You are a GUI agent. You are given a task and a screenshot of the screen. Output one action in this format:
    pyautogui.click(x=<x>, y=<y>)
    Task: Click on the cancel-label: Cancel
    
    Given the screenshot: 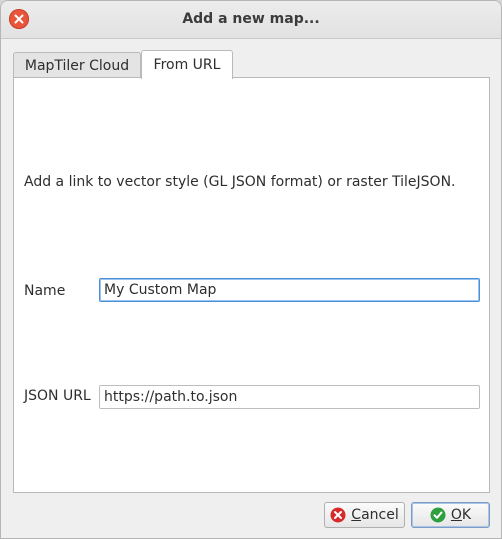 What is the action you would take?
    pyautogui.click(x=375, y=515)
    